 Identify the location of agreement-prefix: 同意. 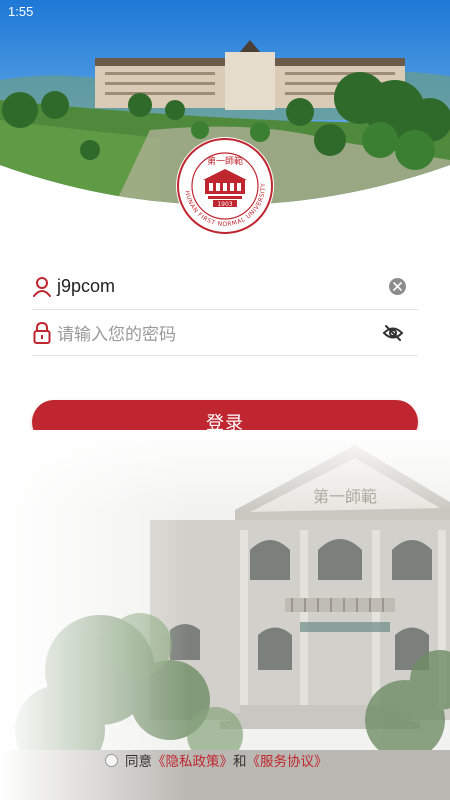
(138, 762).